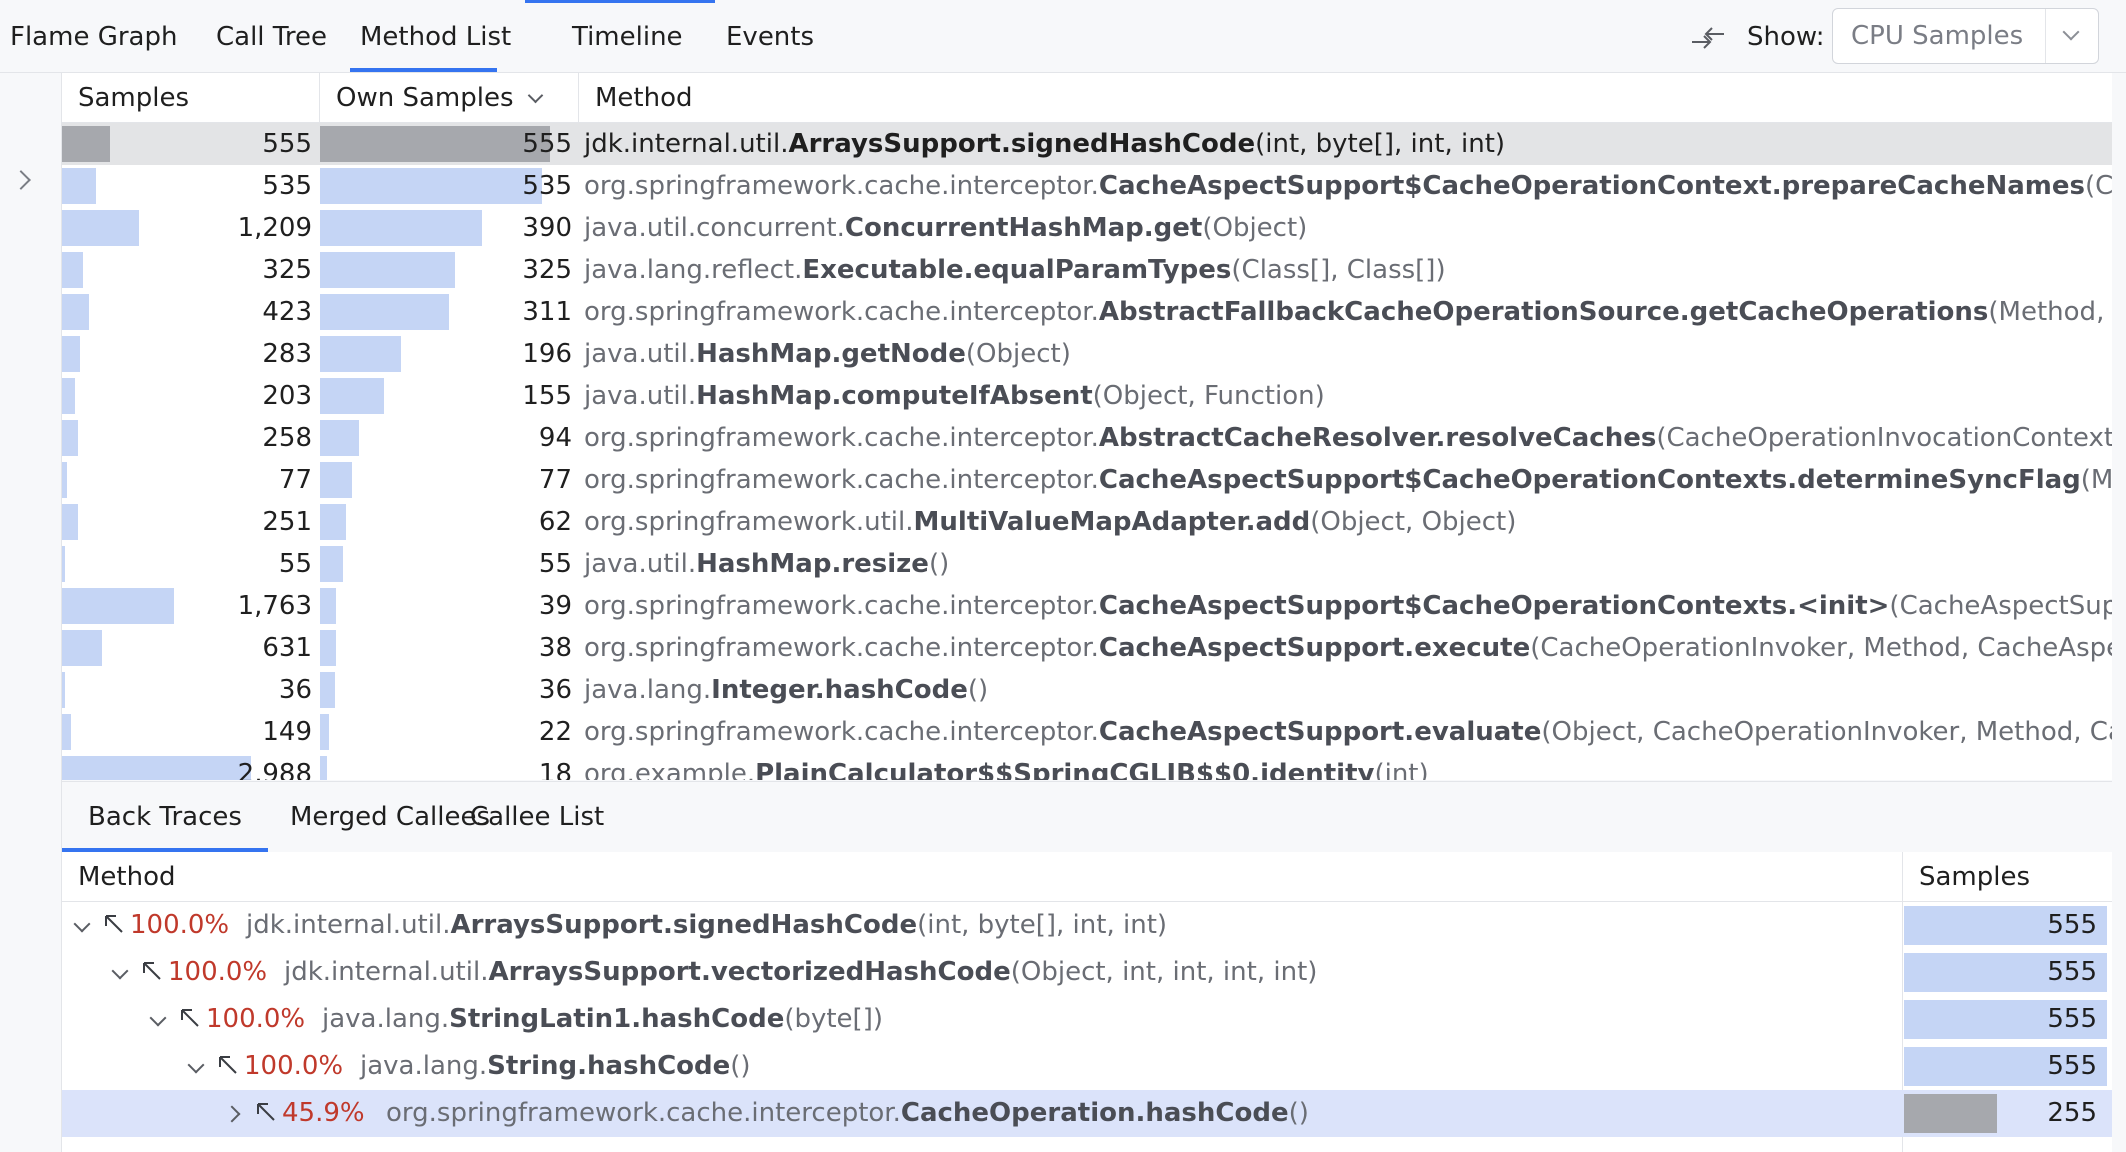 This screenshot has width=2126, height=1152. I want to click on tree-row: 100.0% java.lang.String.hashCode() 555, so click(1087, 1066).